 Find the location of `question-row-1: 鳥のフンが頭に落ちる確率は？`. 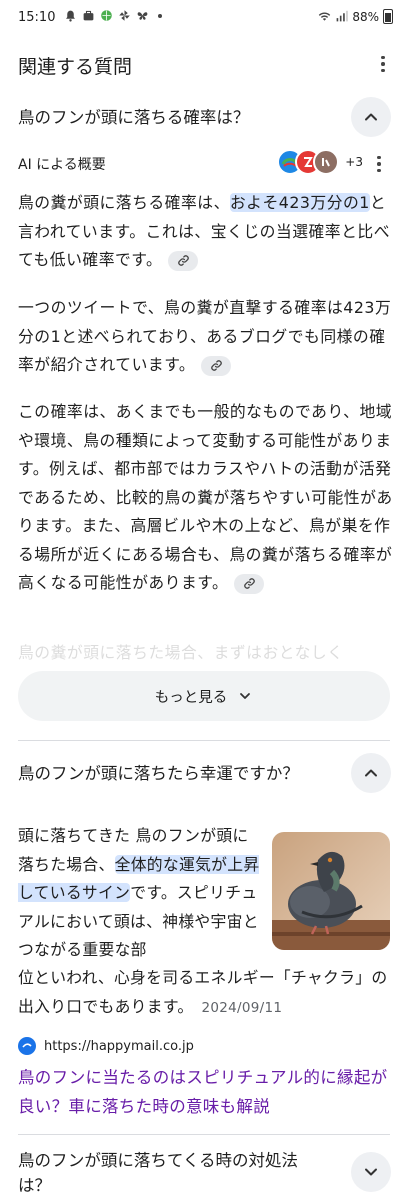

question-row-1: 鳥のフンが頭に落ちる確率は？ is located at coordinates (204, 119).